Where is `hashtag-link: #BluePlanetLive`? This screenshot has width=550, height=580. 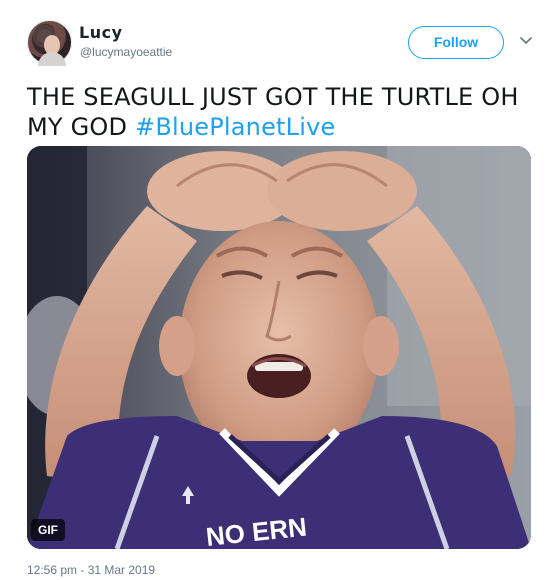
hashtag-link: #BluePlanetLive is located at coordinates (235, 127).